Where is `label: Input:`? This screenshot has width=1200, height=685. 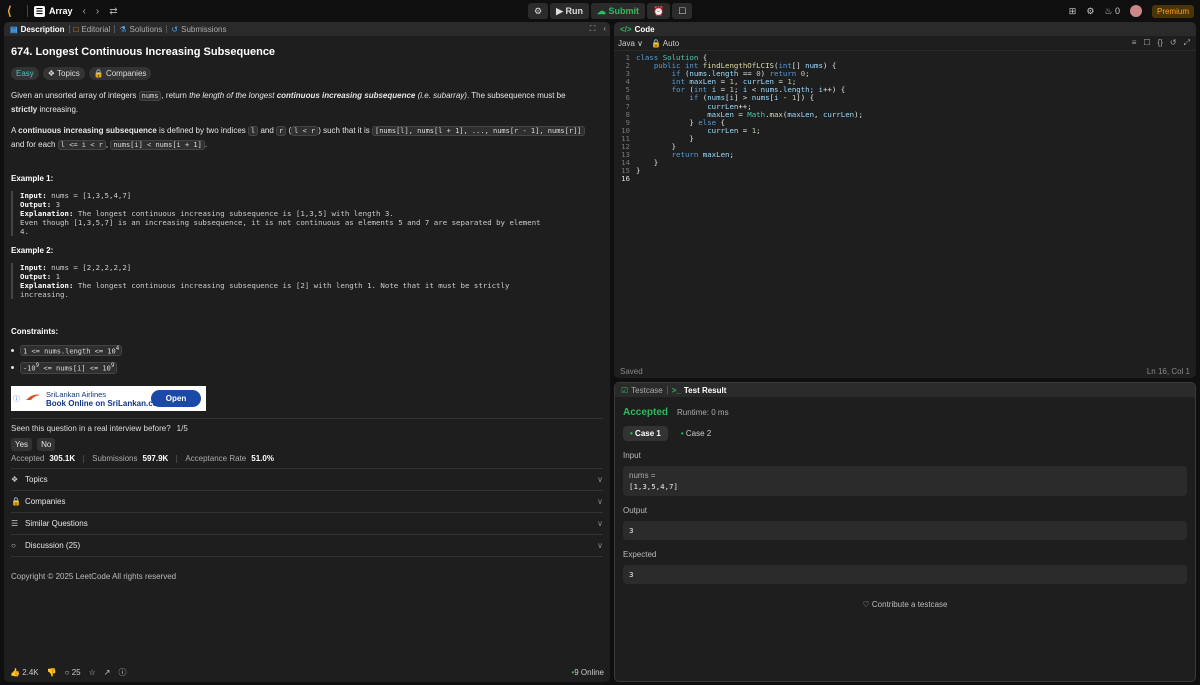 label: Input: is located at coordinates (33, 267).